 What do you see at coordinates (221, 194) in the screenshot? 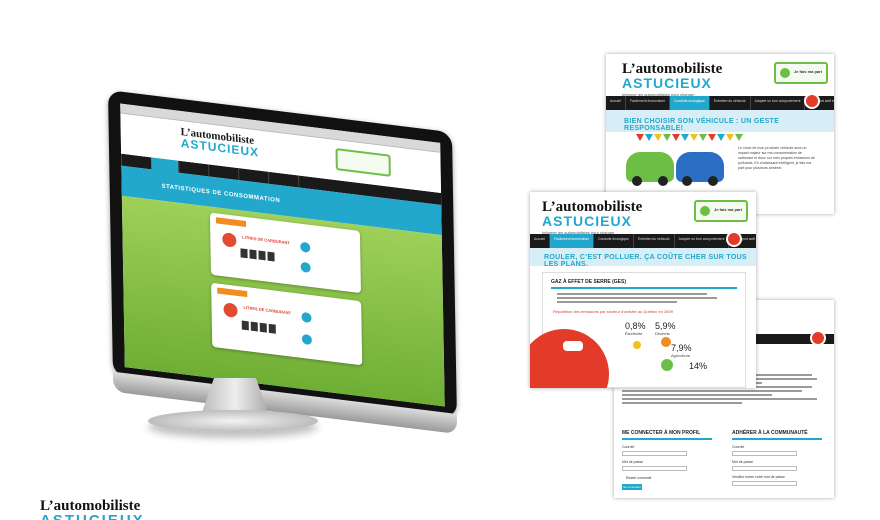
I see `page-headline: STATISTIQUES DE CONSOMMATION` at bounding box center [221, 194].